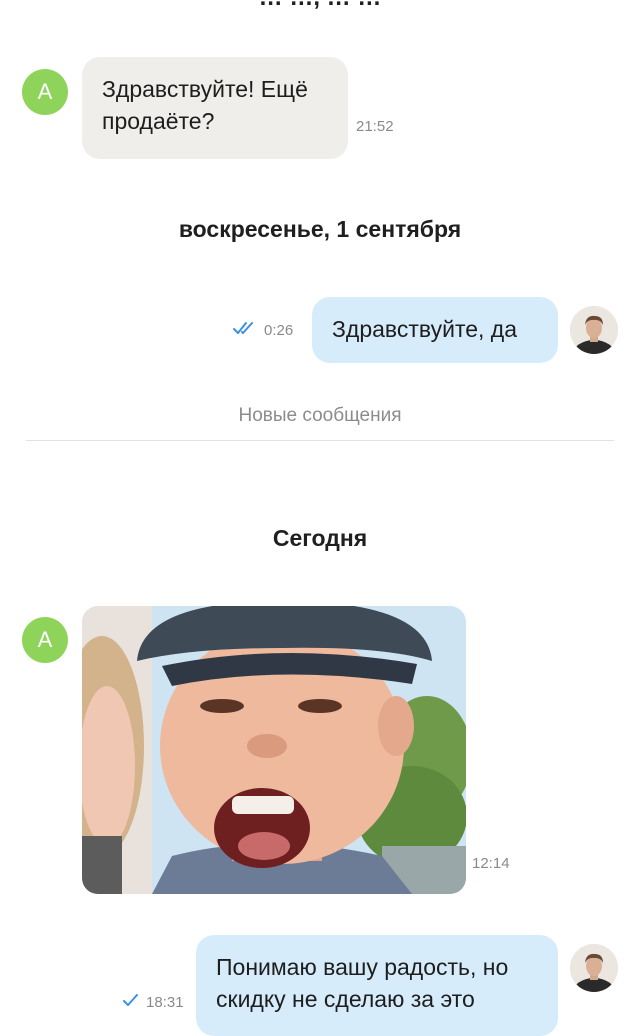 The width and height of the screenshot is (640, 1036). What do you see at coordinates (131, 1002) in the screenshot?
I see `check-icon` at bounding box center [131, 1002].